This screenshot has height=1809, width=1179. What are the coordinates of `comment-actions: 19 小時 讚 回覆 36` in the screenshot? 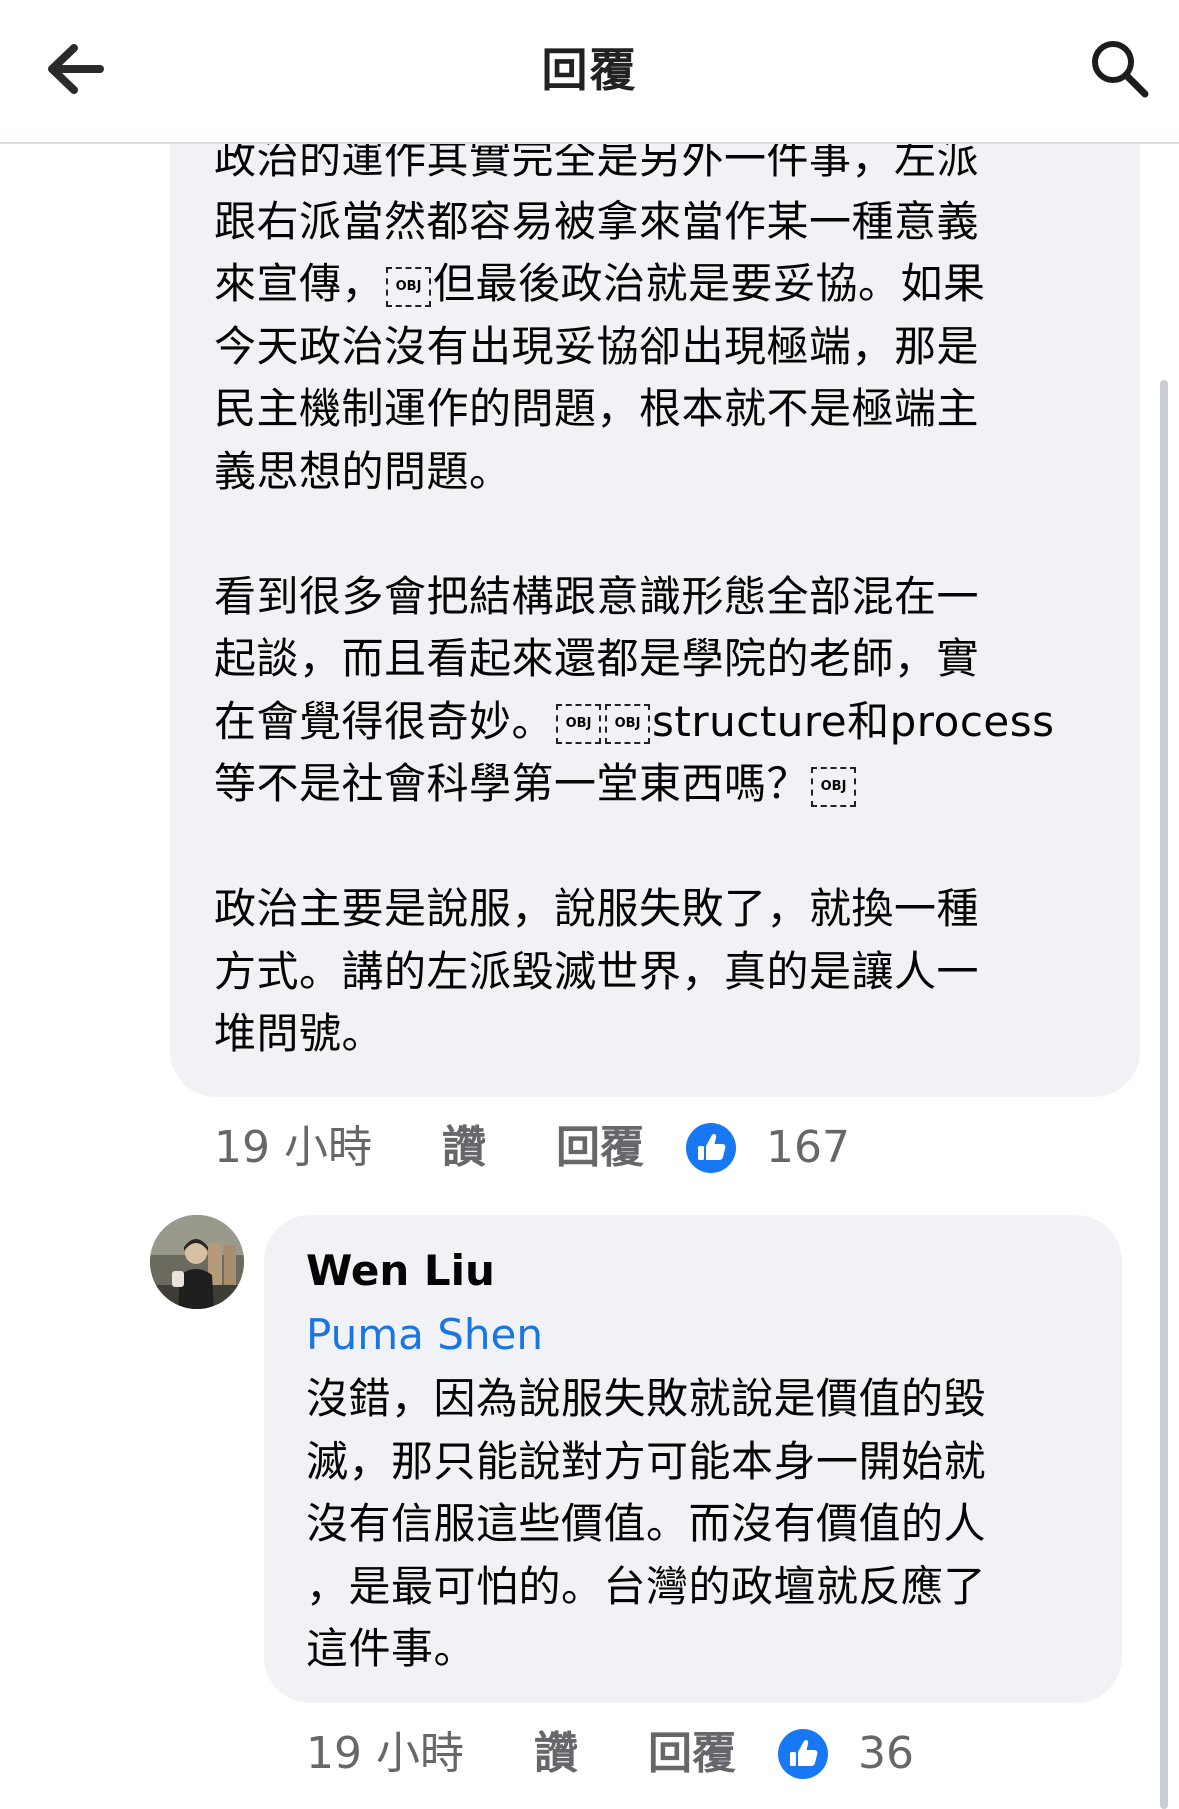 It's located at (589, 1754).